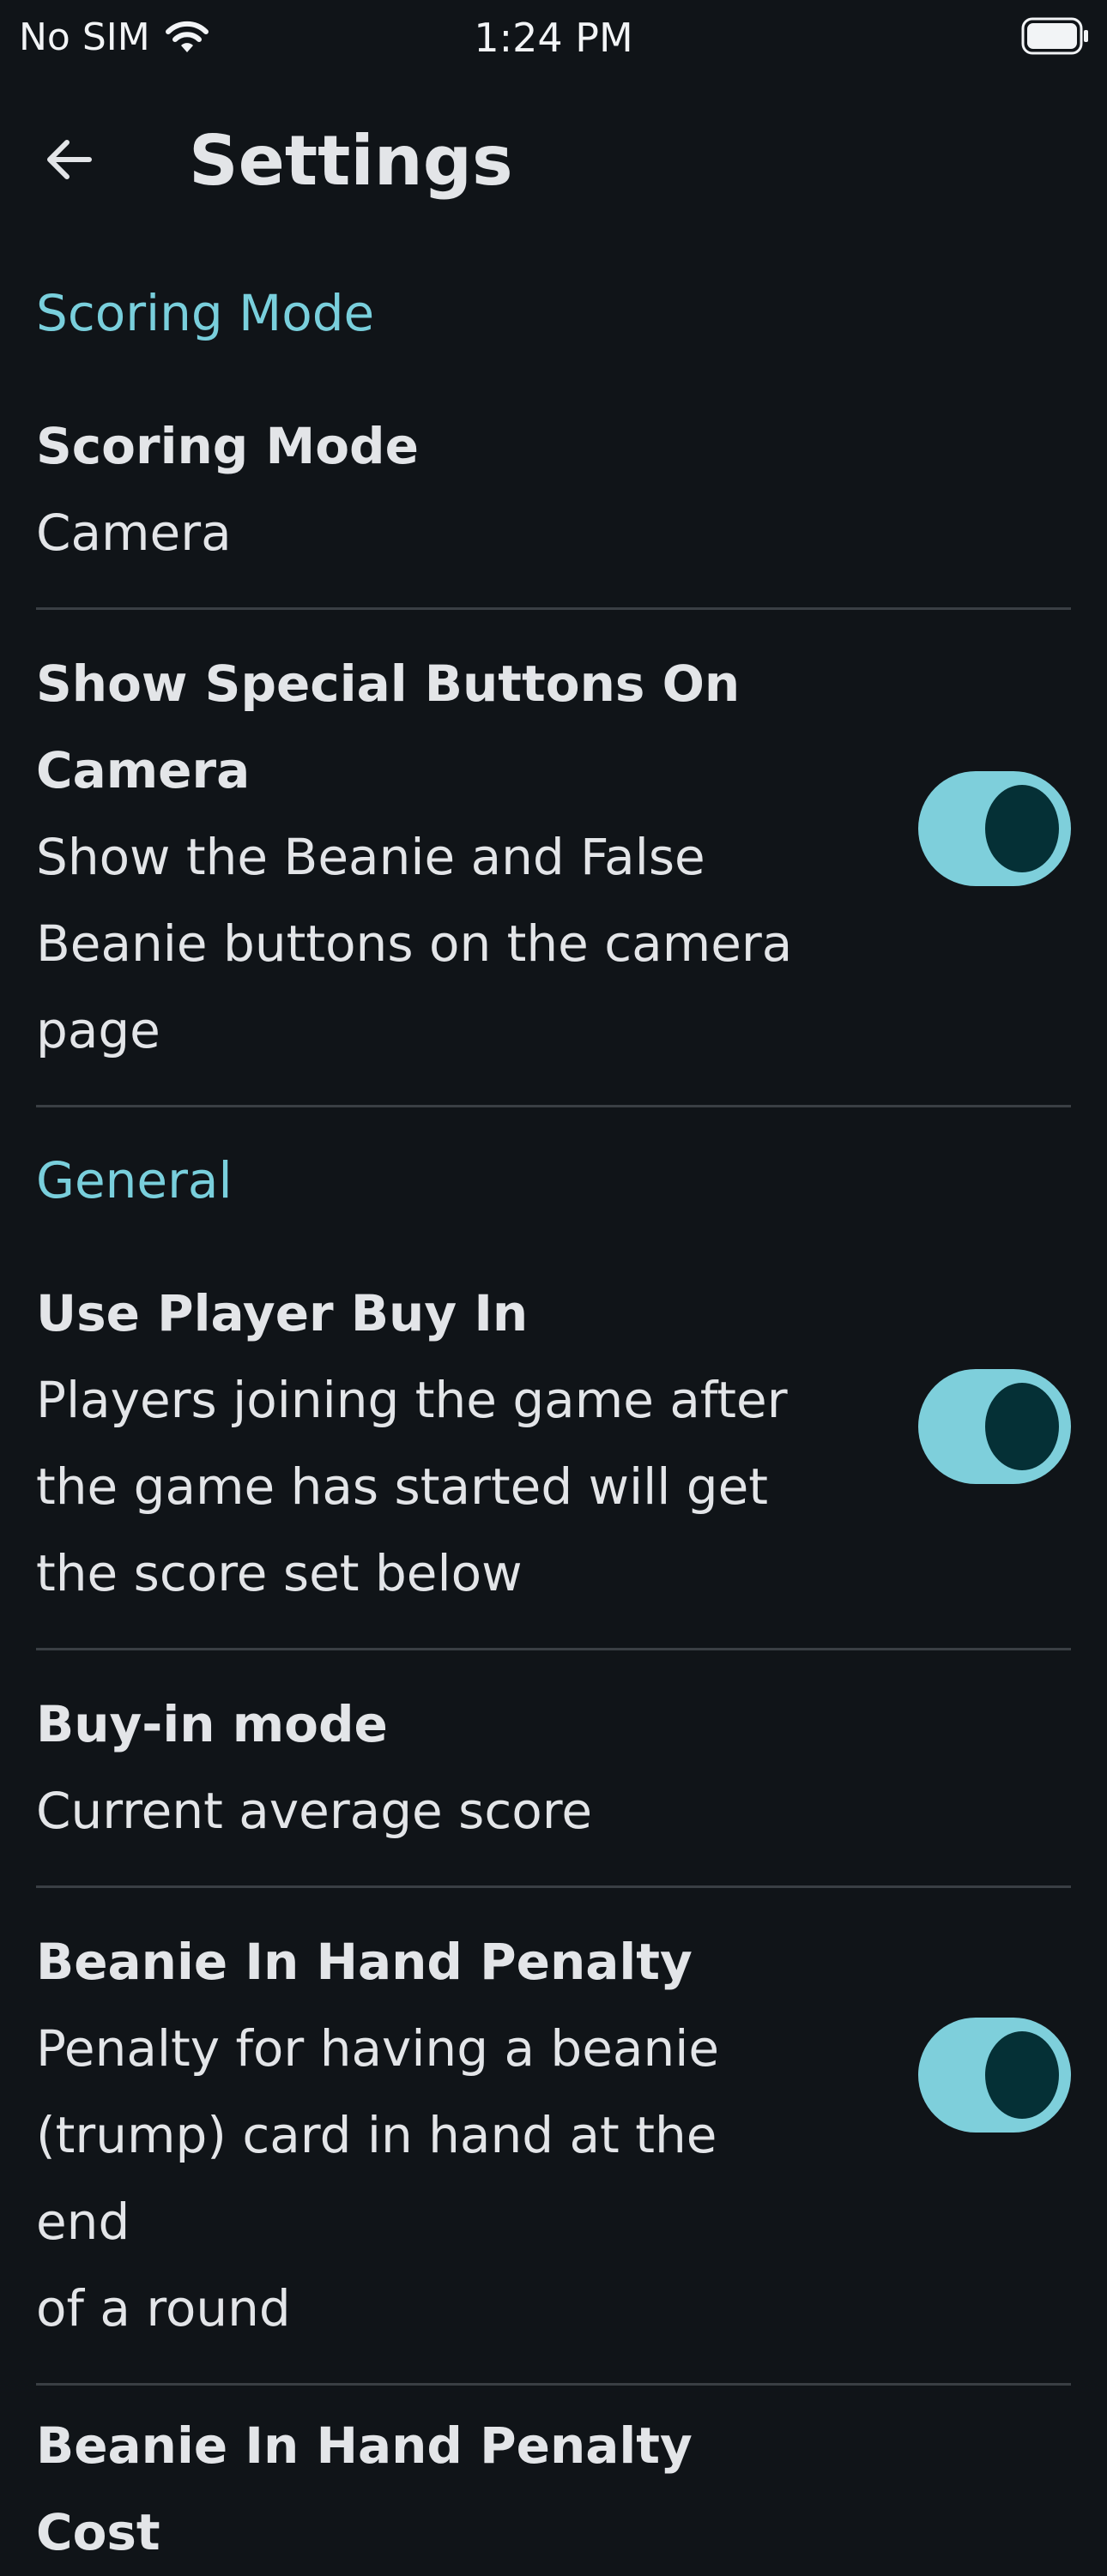 The image size is (1107, 2576). Describe the element at coordinates (422, 1768) in the screenshot. I see `setting-buy-in-mode-text: Buy-in mode Current average score` at that location.